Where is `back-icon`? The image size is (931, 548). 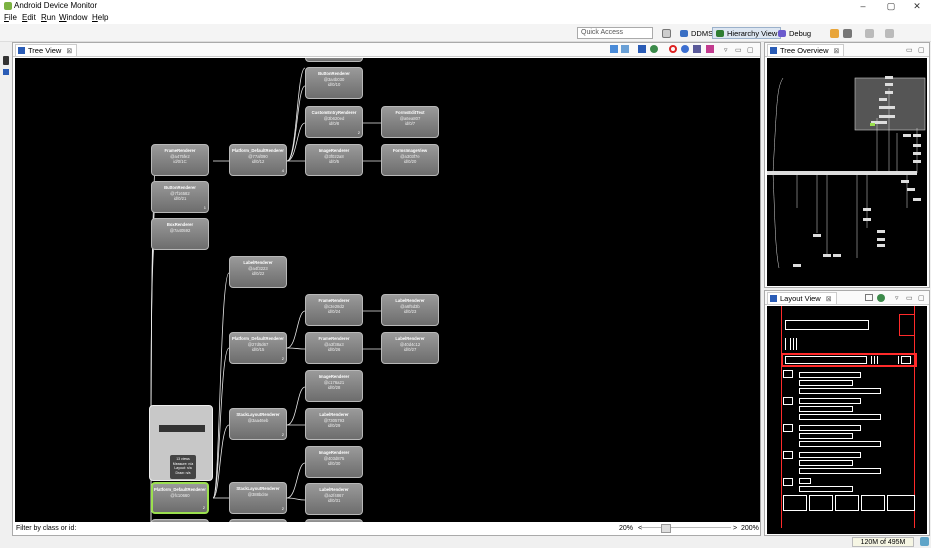 back-icon is located at coordinates (869, 33).